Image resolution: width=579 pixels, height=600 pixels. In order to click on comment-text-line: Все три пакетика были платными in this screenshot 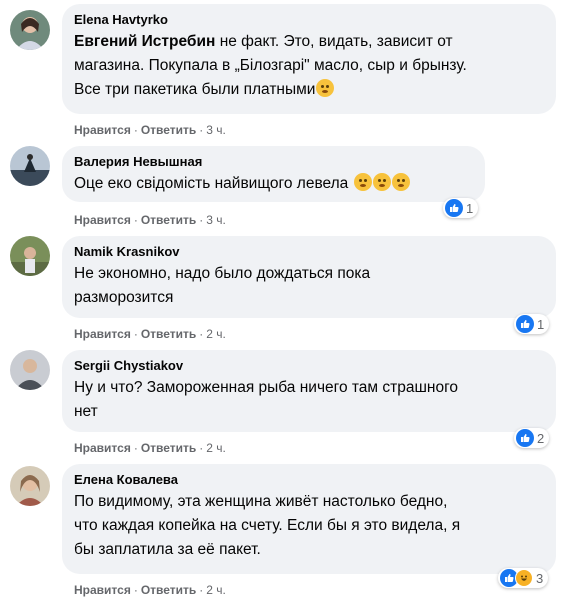, I will do `click(195, 89)`.